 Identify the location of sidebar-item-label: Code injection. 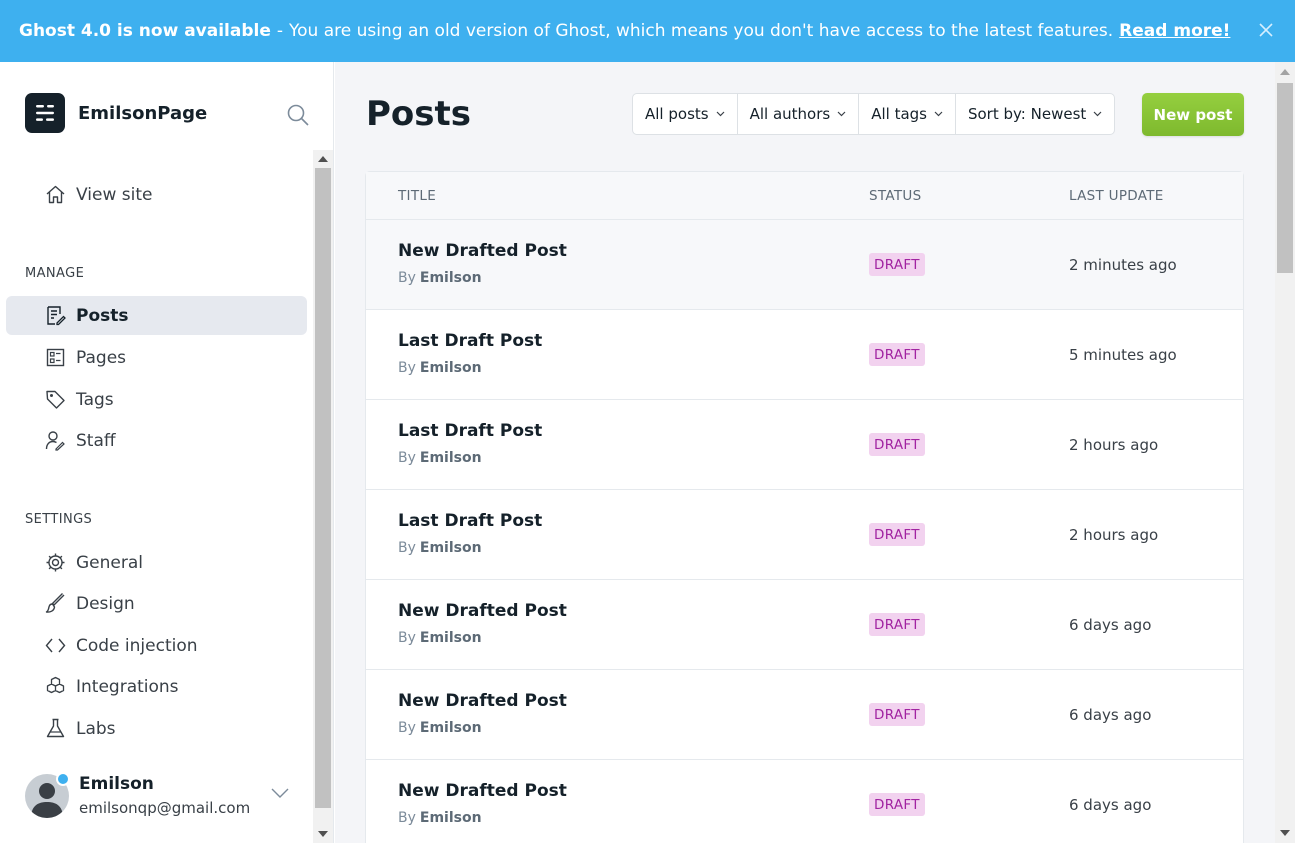
(137, 645).